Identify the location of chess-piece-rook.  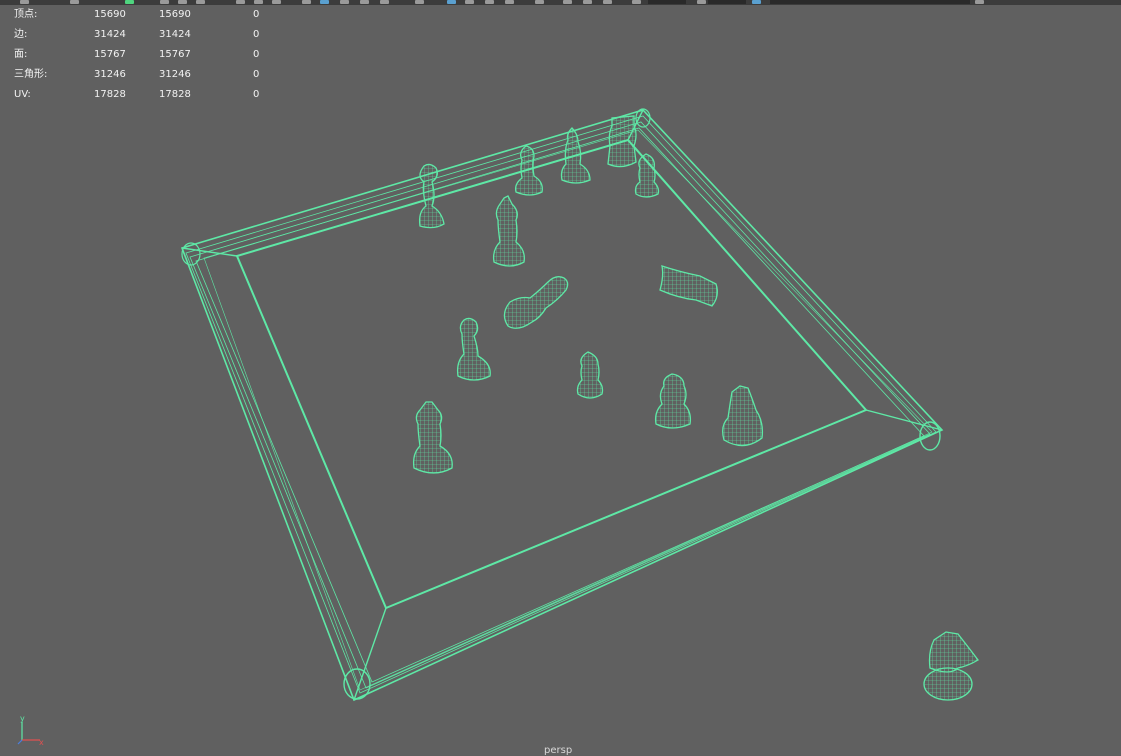
(622, 141).